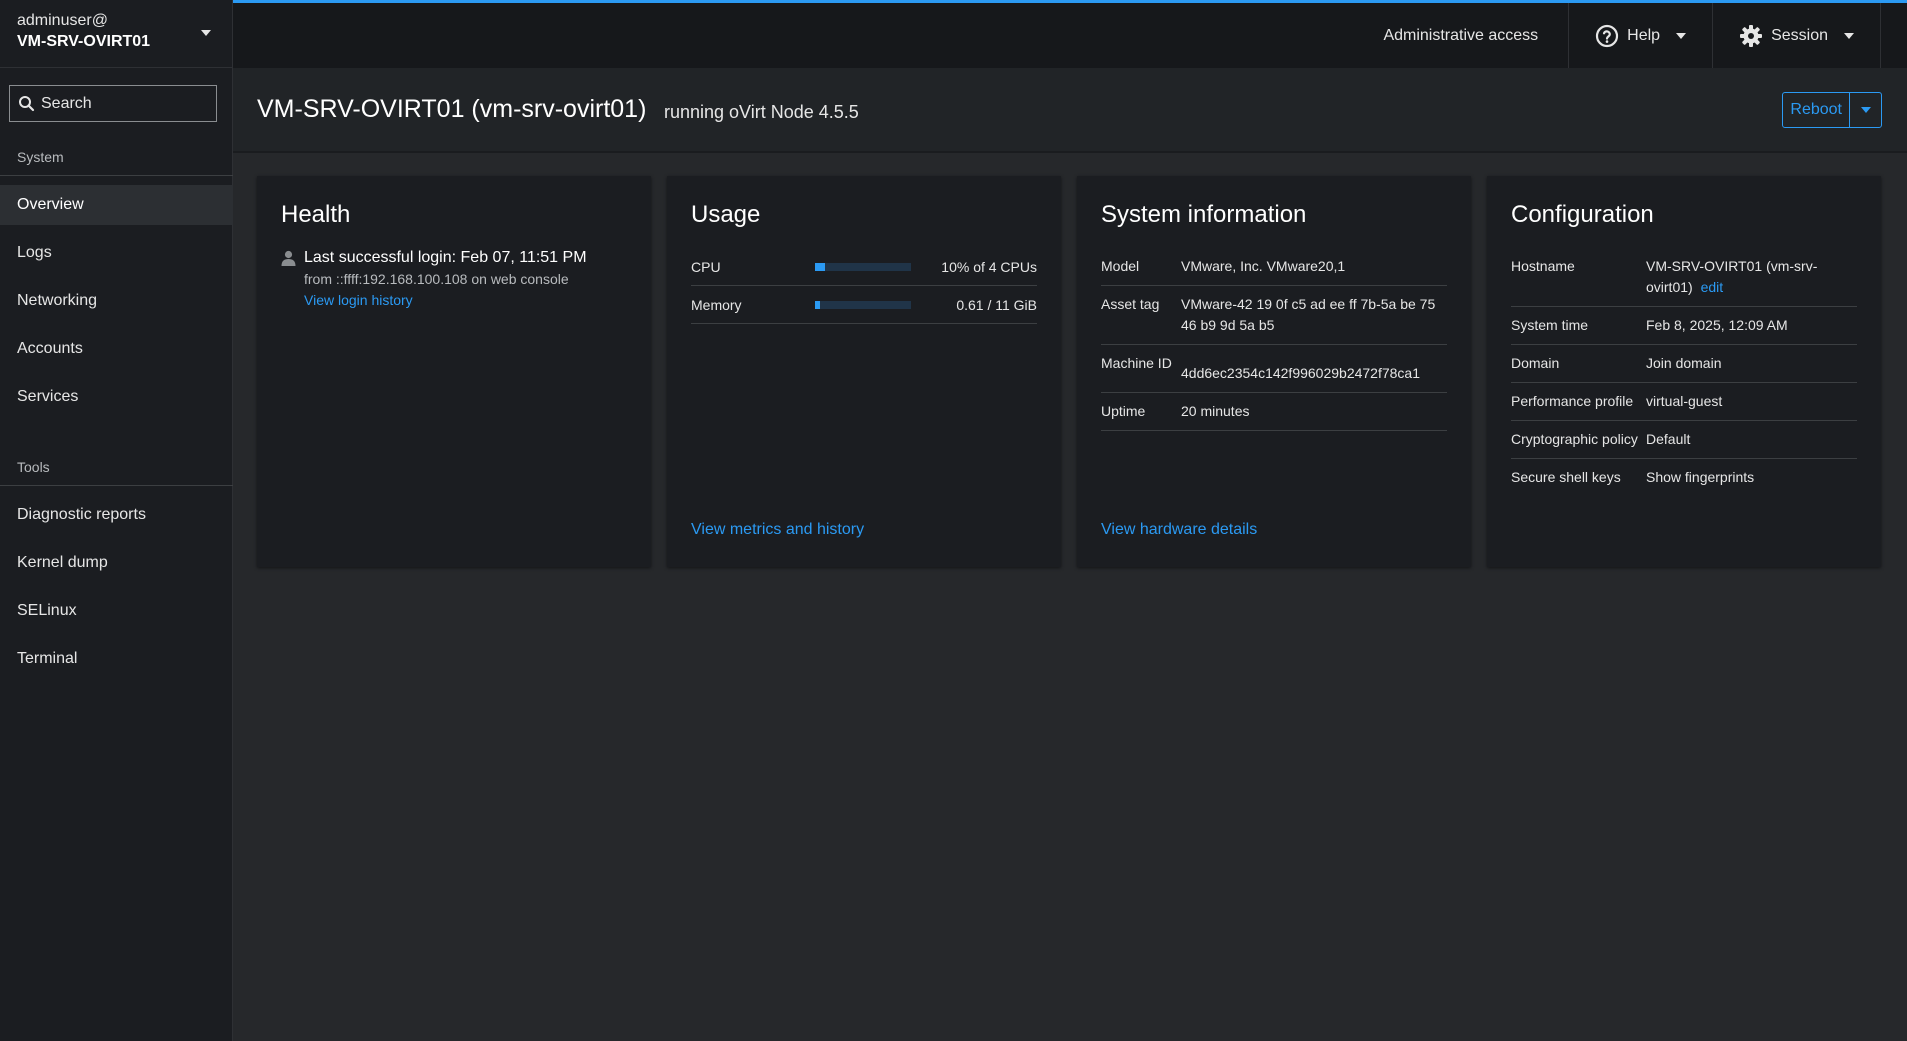 This screenshot has height=1041, width=1907. Describe the element at coordinates (116, 611) in the screenshot. I see `sidebar-item-selinux: SELinux` at that location.